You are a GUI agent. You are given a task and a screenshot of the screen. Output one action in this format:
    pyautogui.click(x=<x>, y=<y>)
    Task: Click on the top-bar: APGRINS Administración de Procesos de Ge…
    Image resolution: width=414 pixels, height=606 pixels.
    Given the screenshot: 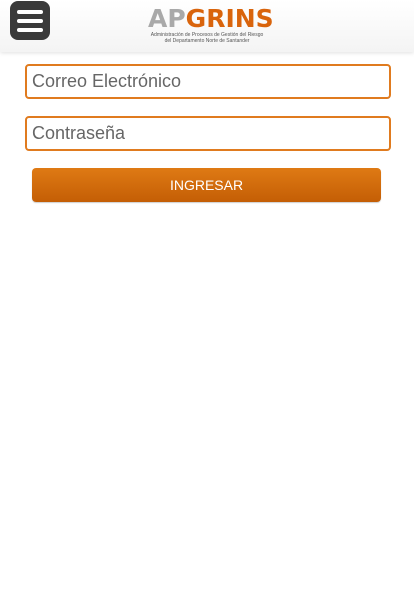 What is the action you would take?
    pyautogui.click(x=207, y=26)
    